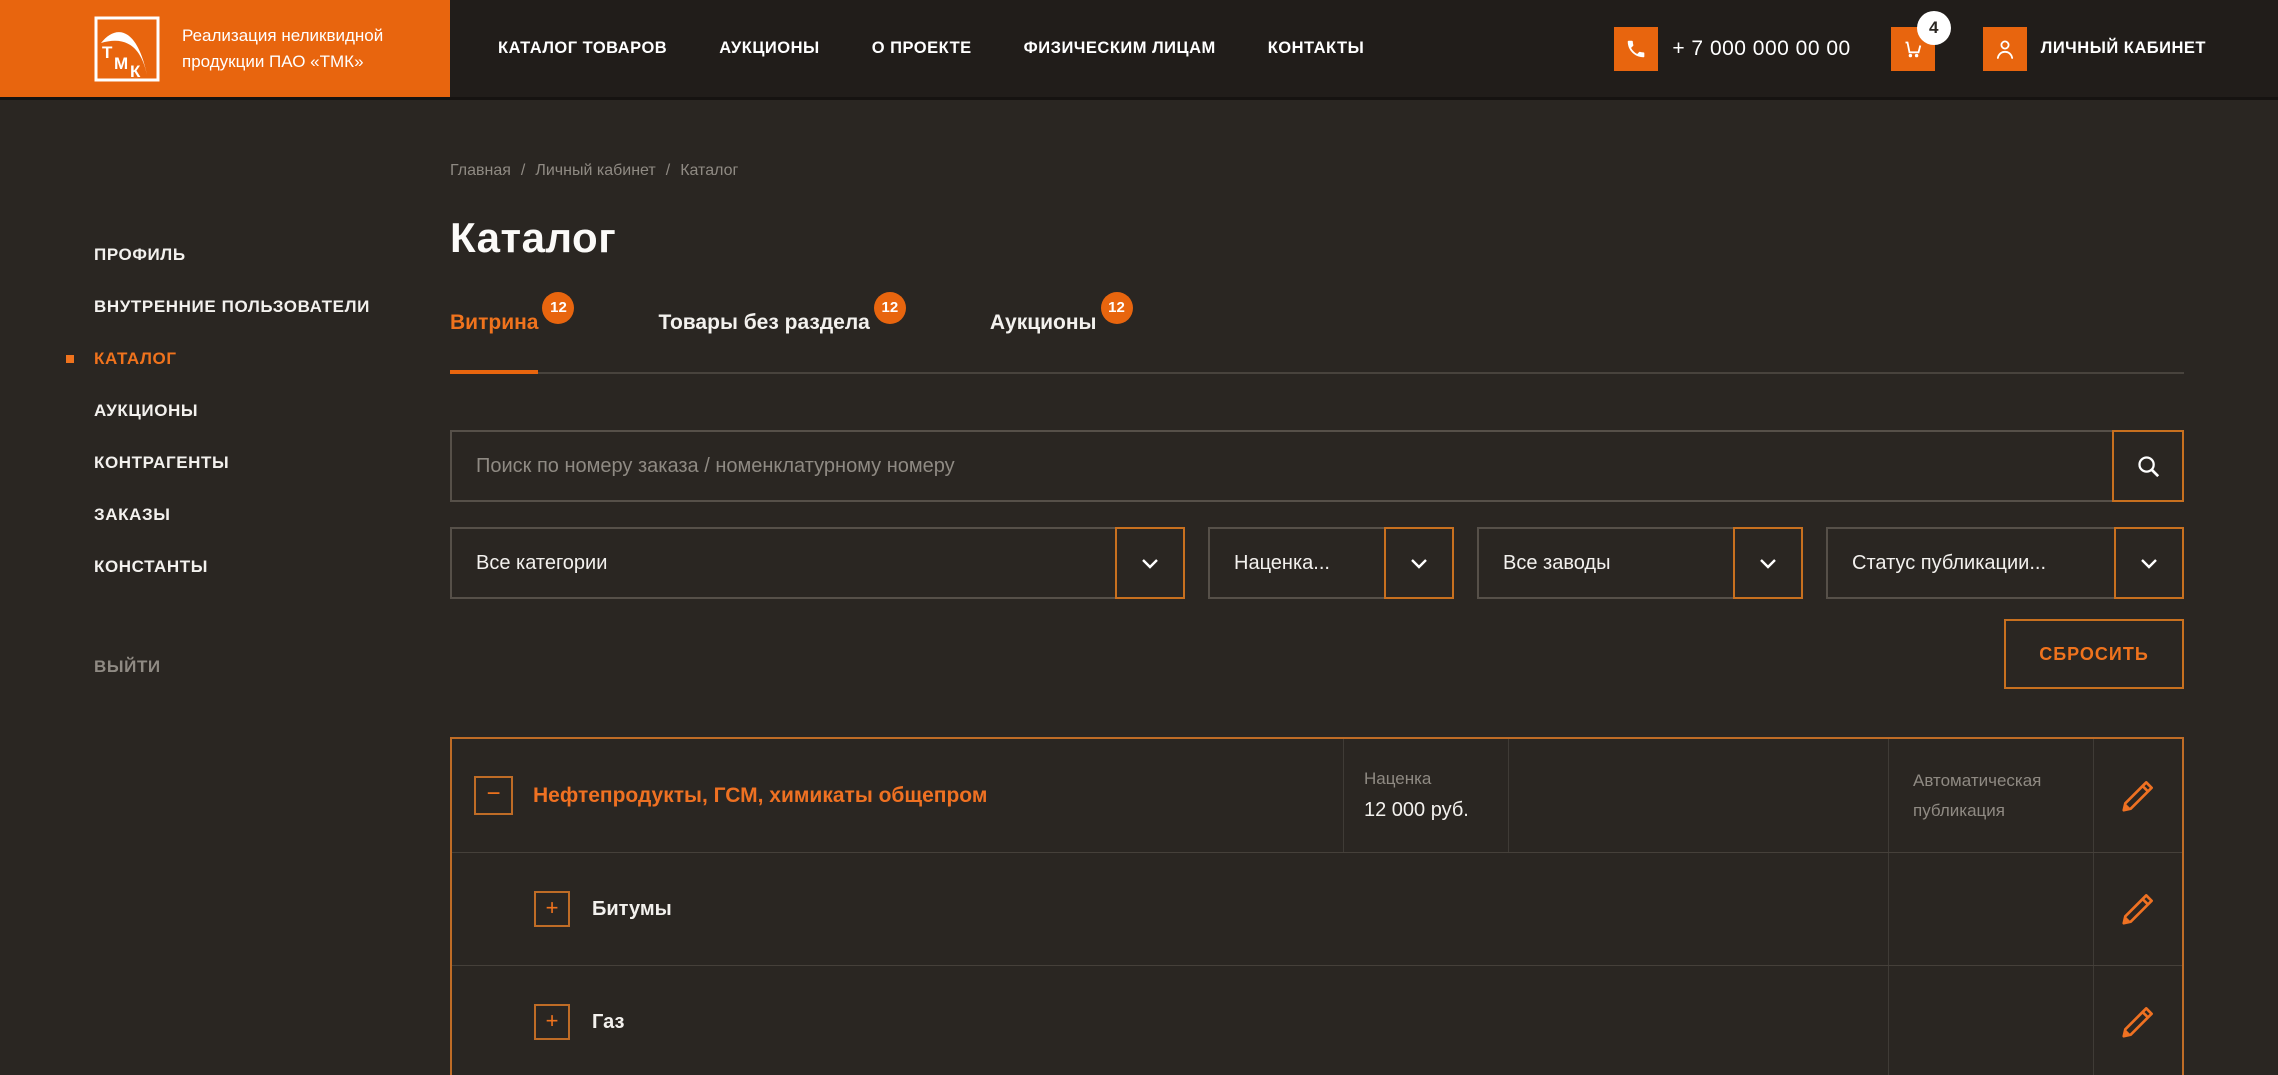 This screenshot has height=1075, width=2278. What do you see at coordinates (1416, 810) in the screenshot?
I see `markup-value: 12 000 руб.` at bounding box center [1416, 810].